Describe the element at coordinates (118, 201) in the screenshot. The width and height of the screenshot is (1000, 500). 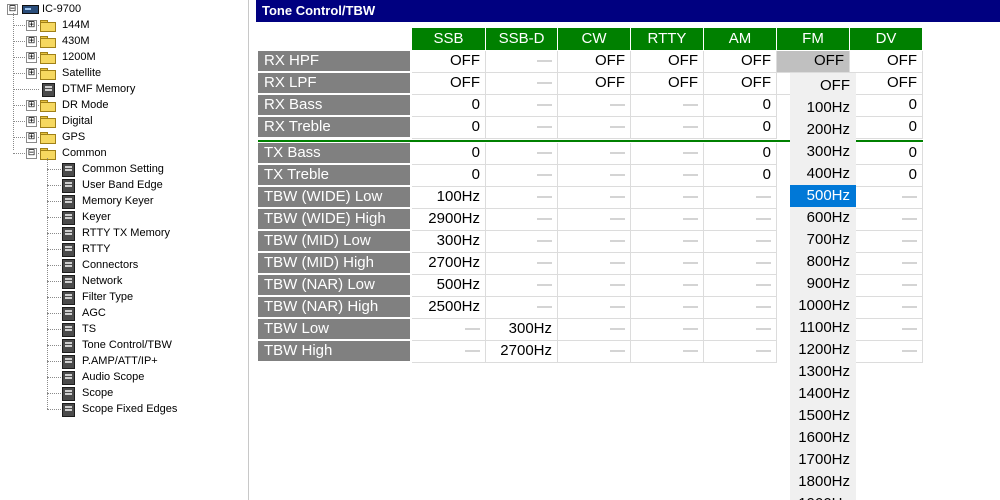
I see `tree-item-memory-keyer: Memory Keyer` at that location.